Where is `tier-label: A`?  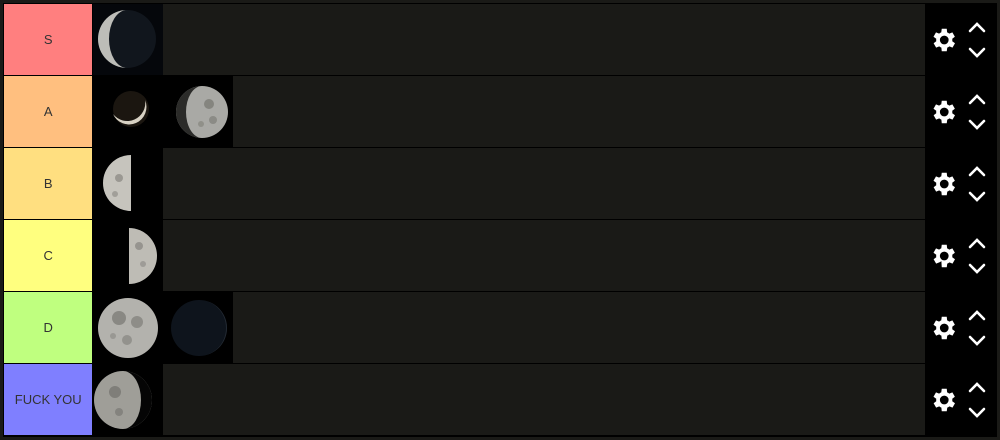 tier-label: A is located at coordinates (48, 111).